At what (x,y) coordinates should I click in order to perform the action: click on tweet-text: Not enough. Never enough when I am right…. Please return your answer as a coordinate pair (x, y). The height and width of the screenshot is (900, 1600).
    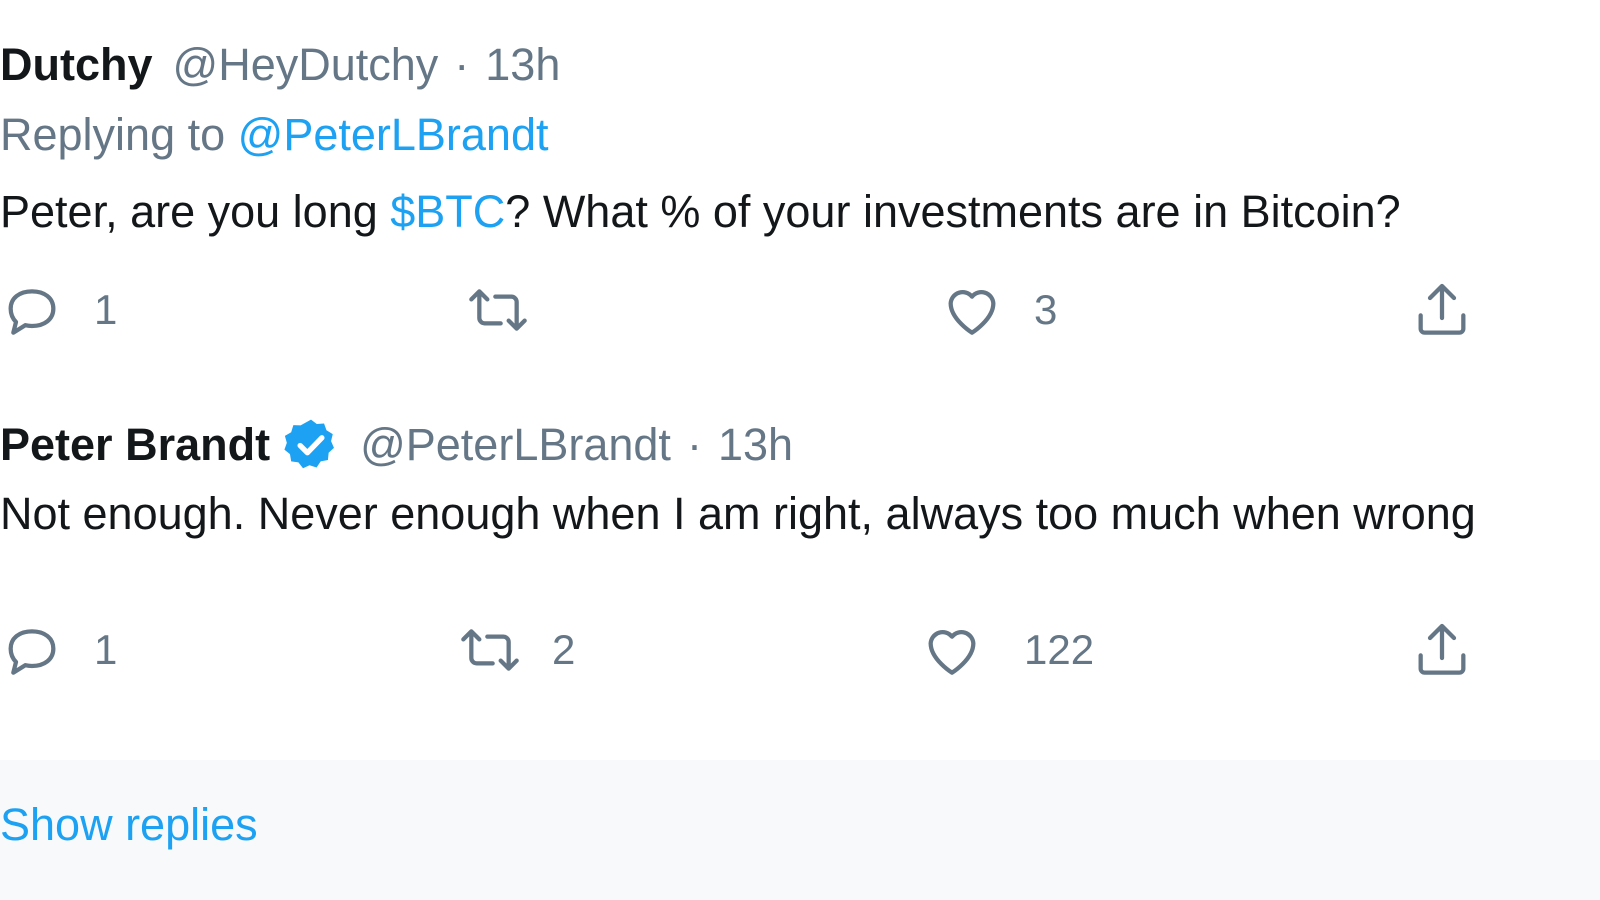
    Looking at the image, I should click on (738, 513).